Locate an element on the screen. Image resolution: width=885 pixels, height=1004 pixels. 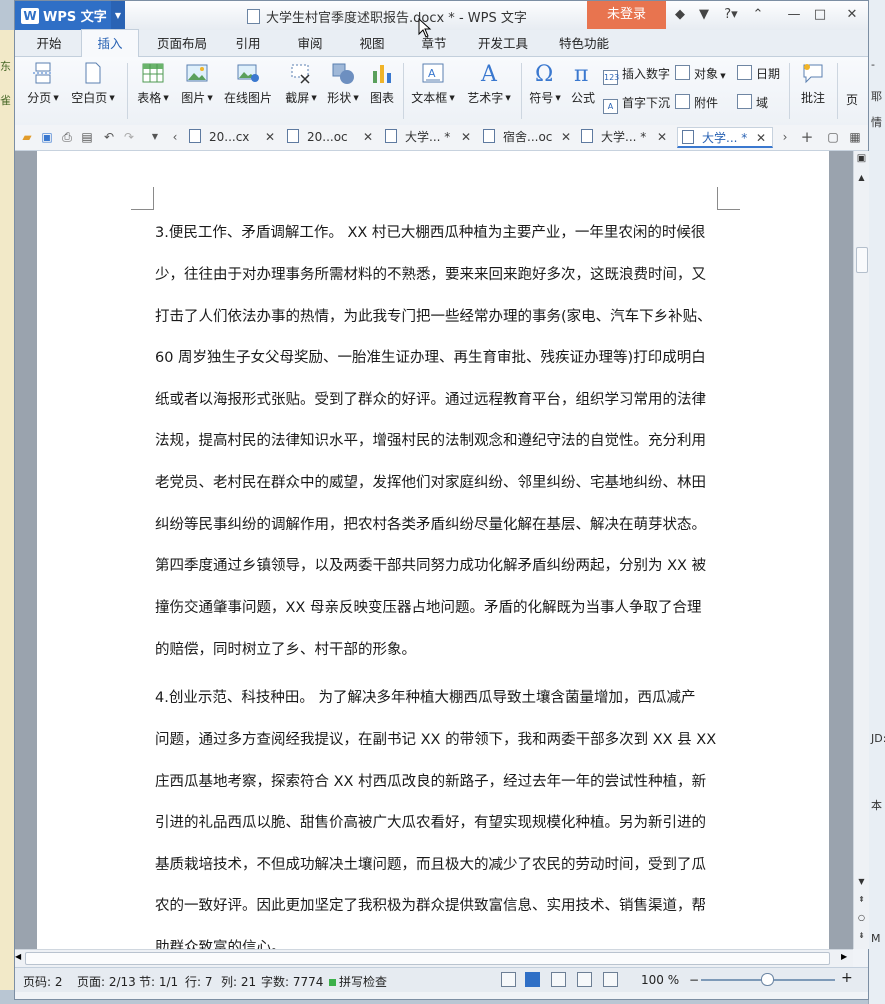
document-tab-active: 大学... * ✕ is located at coordinates (725, 137).